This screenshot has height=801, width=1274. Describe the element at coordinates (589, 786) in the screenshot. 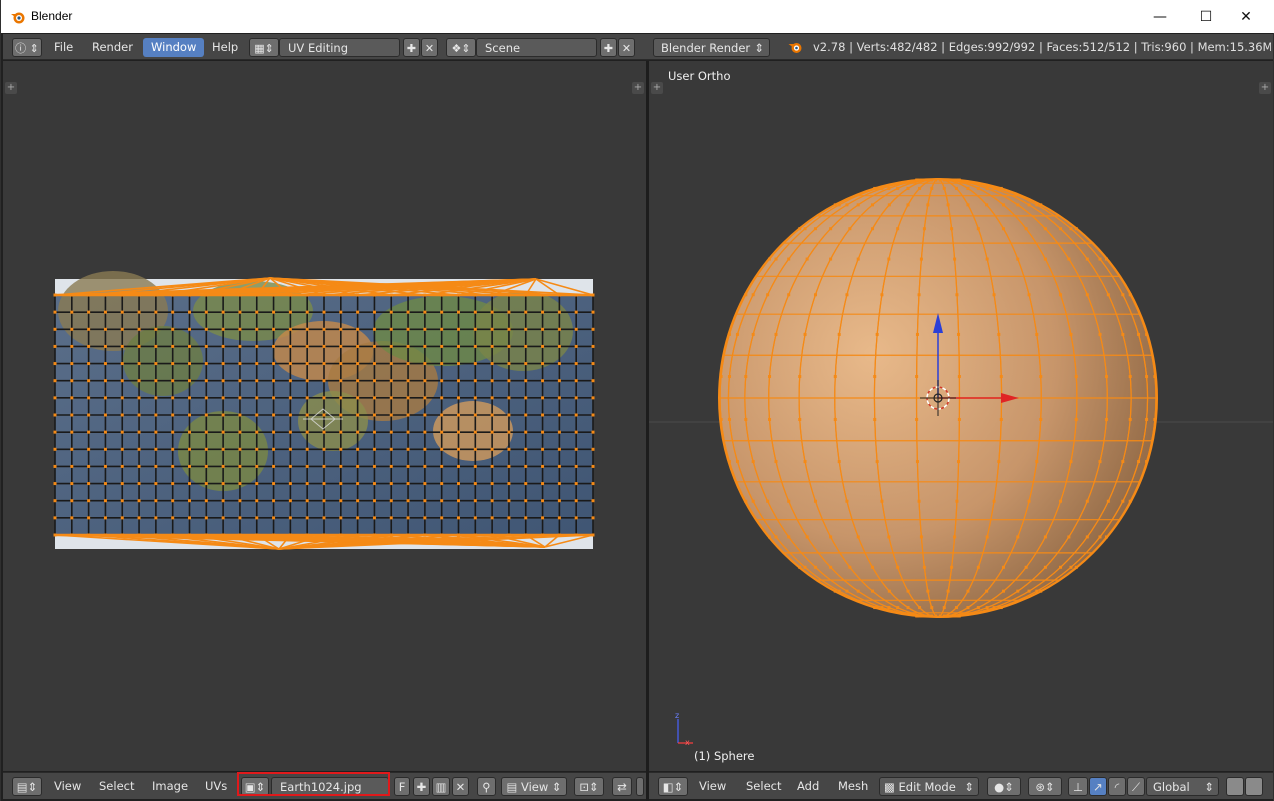

I see `pivot-dropdown: ⊡⇕` at that location.